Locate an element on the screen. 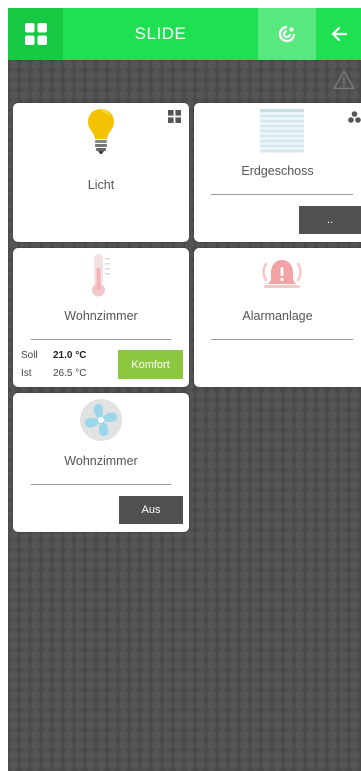  app-header: SLIDE is located at coordinates (184, 34).